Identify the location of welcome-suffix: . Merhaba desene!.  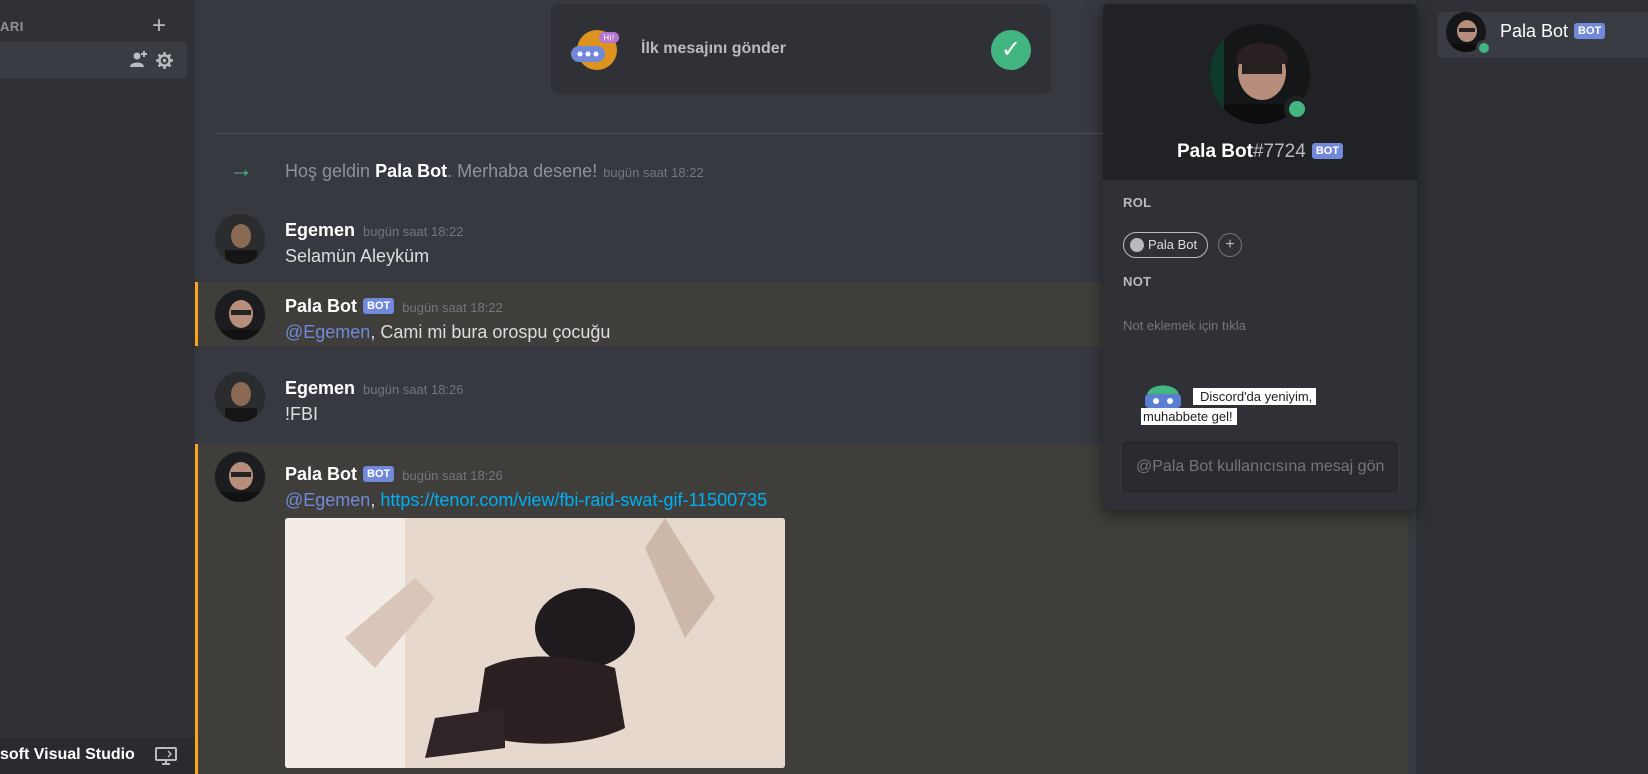
(522, 171).